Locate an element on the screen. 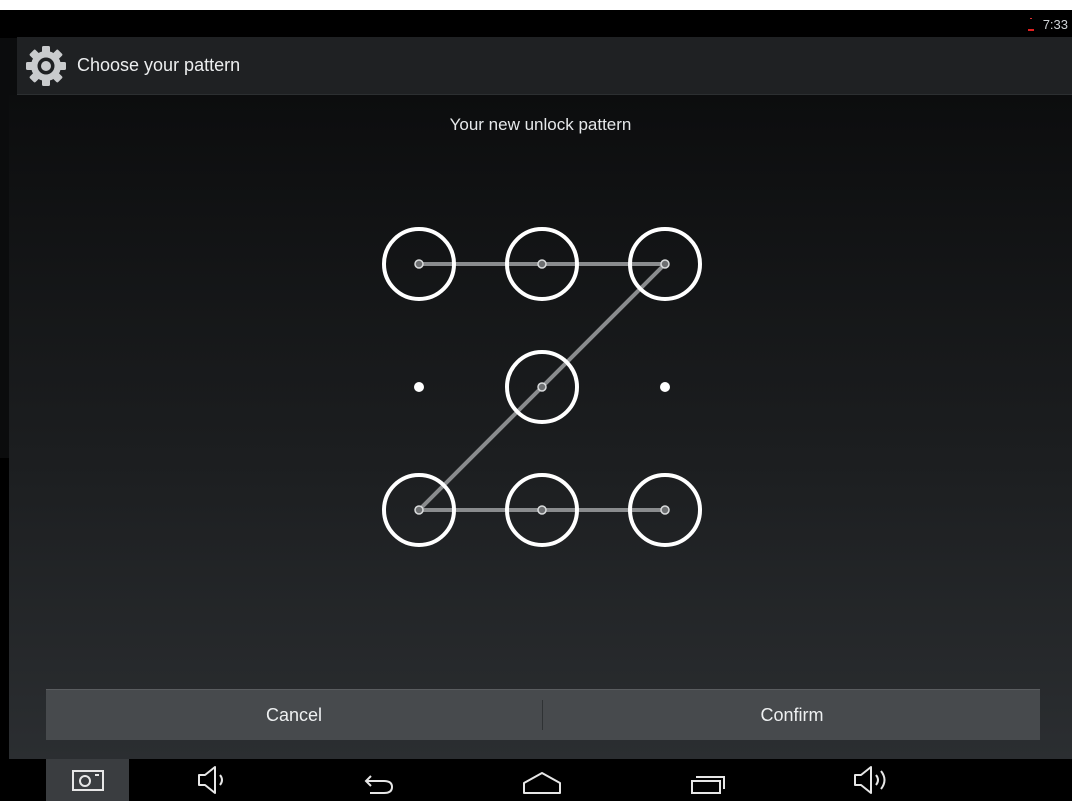 The width and height of the screenshot is (1072, 801). button-bar: Cancel Confirm is located at coordinates (543, 714).